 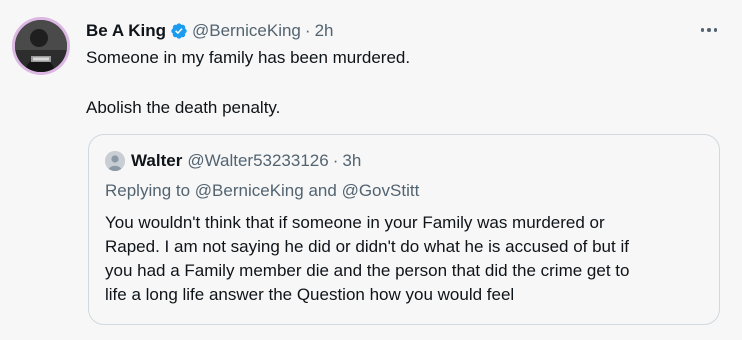 What do you see at coordinates (126, 31) in the screenshot?
I see `author-name: Be A King` at bounding box center [126, 31].